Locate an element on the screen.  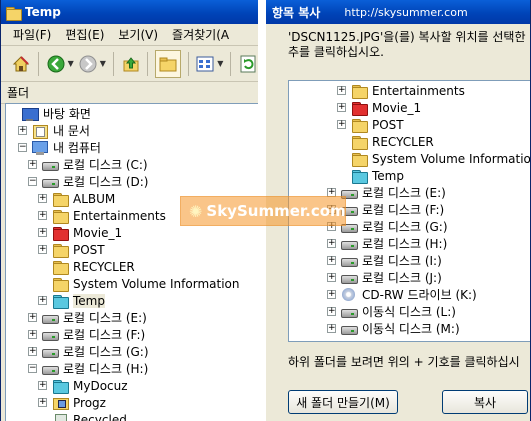
menu-file: 파일(F) is located at coordinates (32, 34).